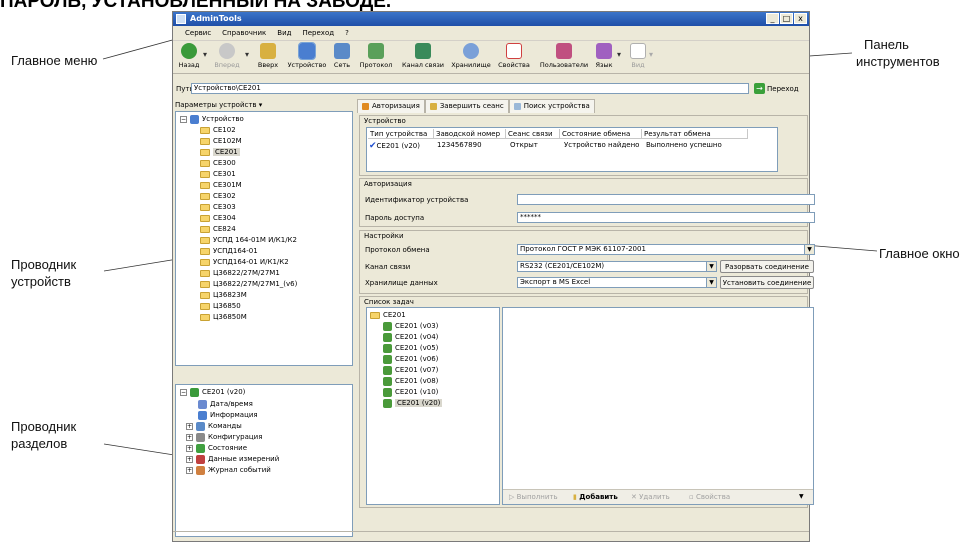 The height and width of the screenshot is (545, 973). What do you see at coordinates (212, 392) in the screenshot?
I see `section-root: − CE201 (v20)` at bounding box center [212, 392].